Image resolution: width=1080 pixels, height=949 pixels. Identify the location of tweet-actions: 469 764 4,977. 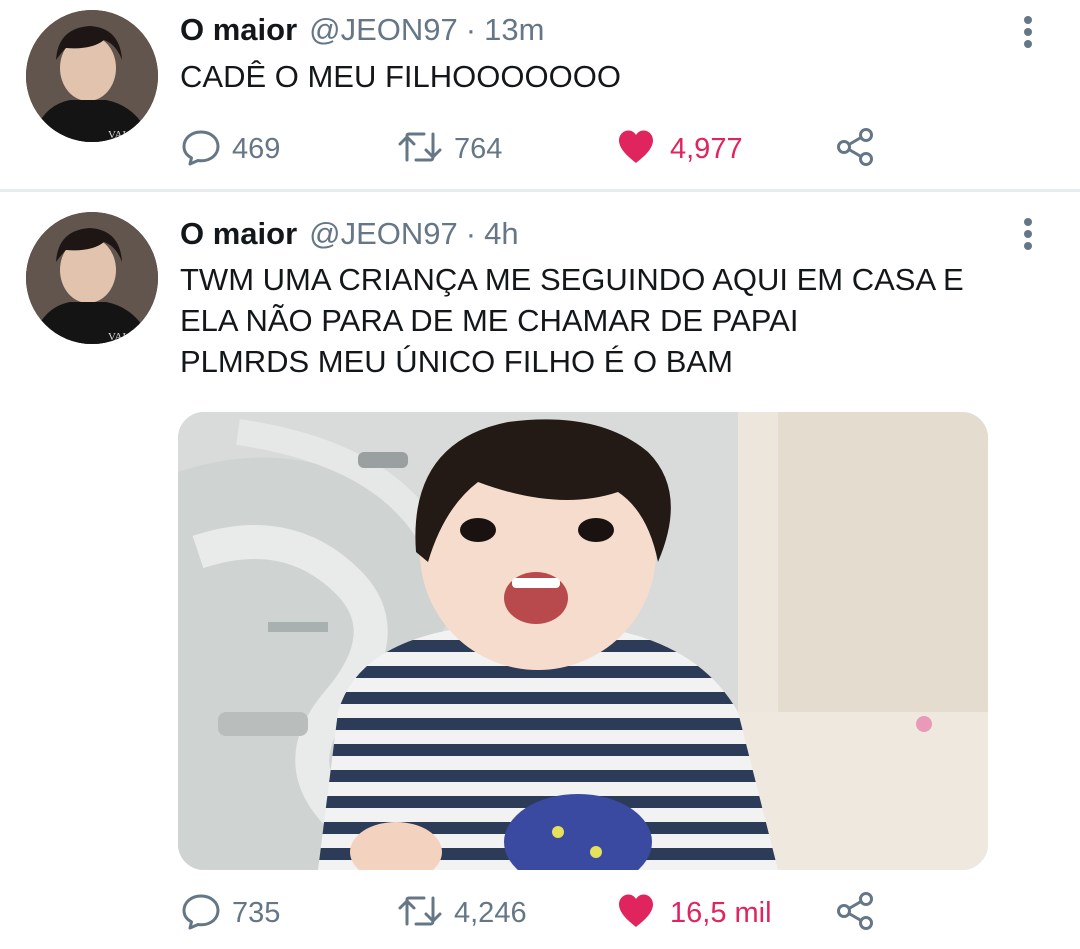
(540, 149).